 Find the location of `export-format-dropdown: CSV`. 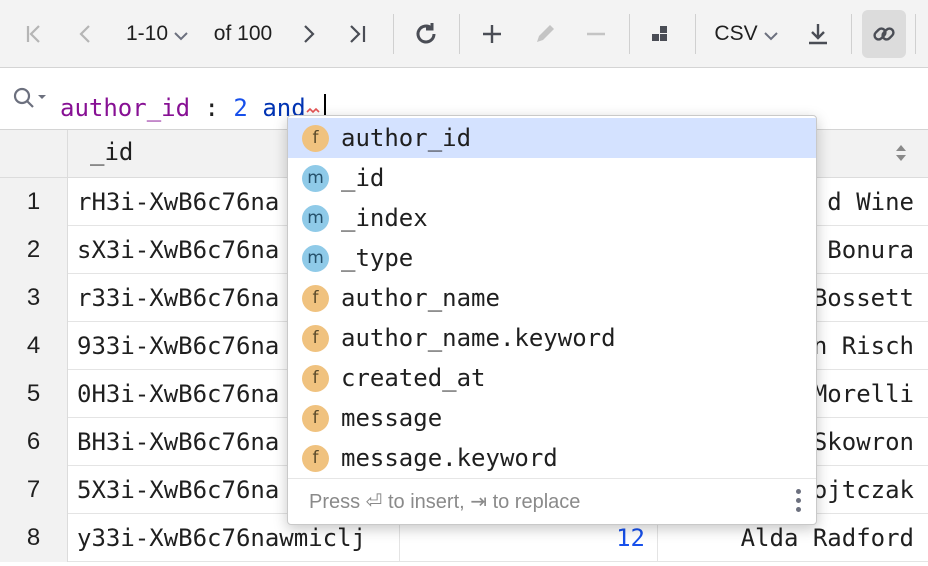

export-format-dropdown: CSV is located at coordinates (747, 34).